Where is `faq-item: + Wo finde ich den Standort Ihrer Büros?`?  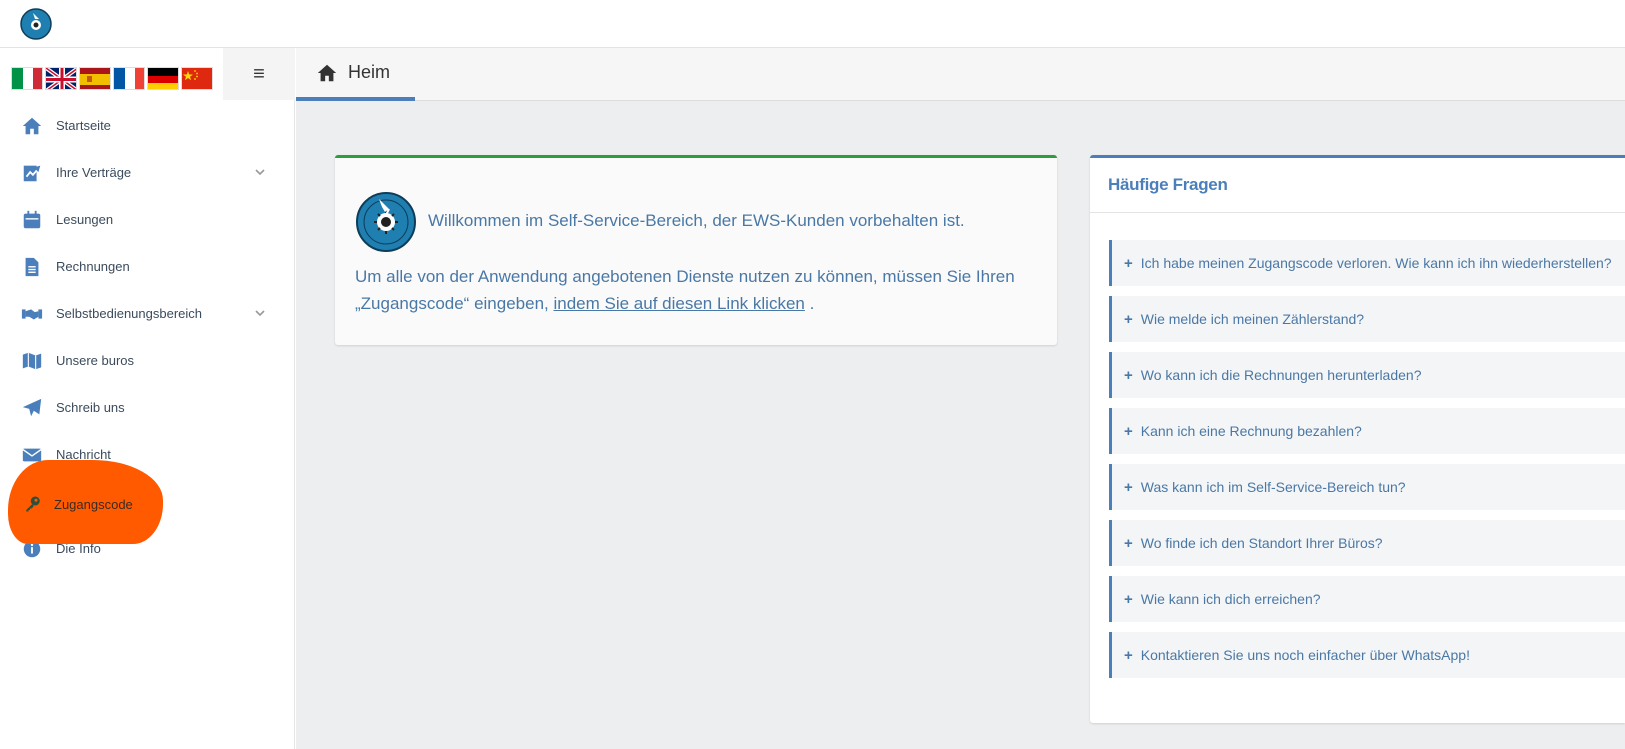 faq-item: + Wo finde ich den Standort Ihrer Büros? is located at coordinates (1367, 543).